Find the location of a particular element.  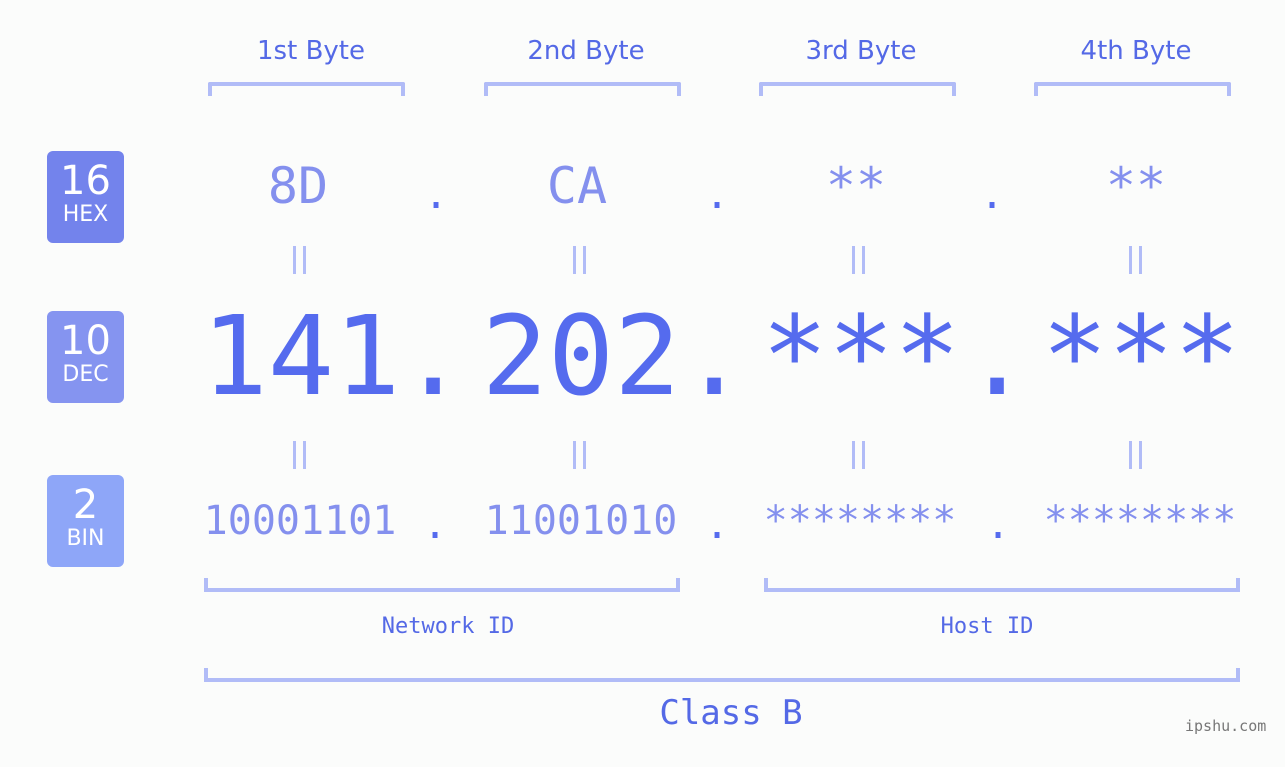

hex-byte-4: ** is located at coordinates (1136, 186).